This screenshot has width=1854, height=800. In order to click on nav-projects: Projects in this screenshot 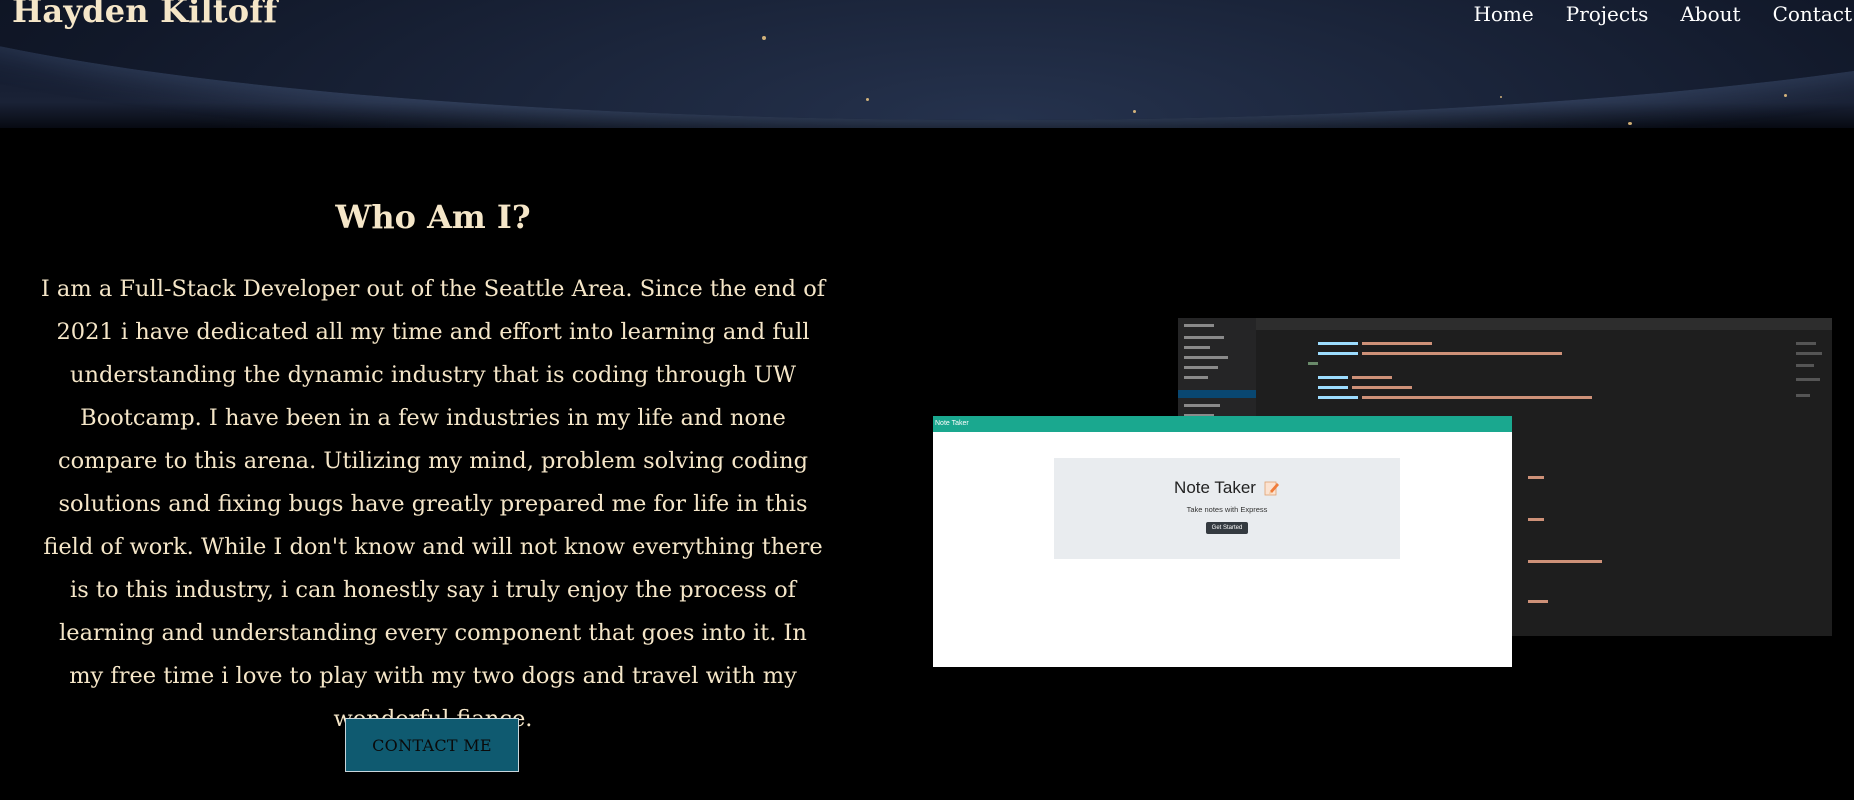, I will do `click(1607, 14)`.